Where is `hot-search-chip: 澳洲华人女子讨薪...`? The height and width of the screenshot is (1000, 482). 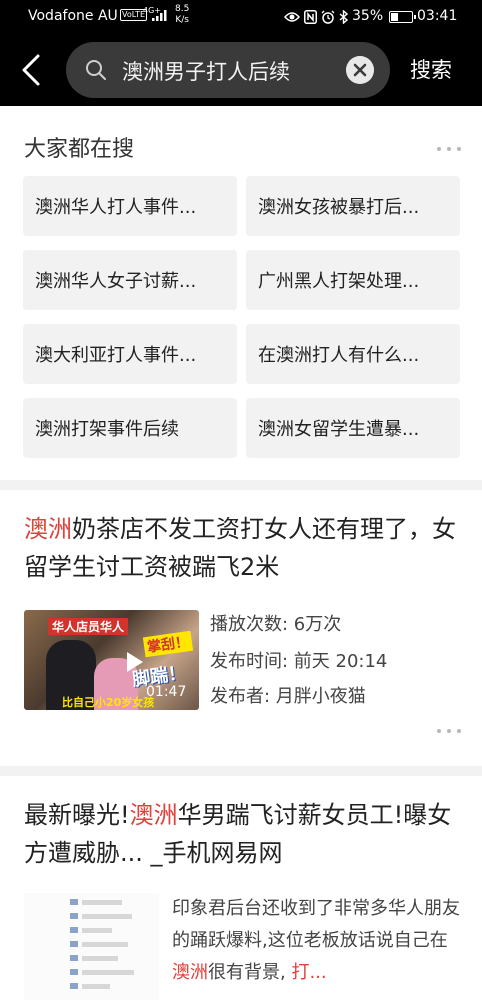 hot-search-chip: 澳洲华人女子讨薪... is located at coordinates (130, 280).